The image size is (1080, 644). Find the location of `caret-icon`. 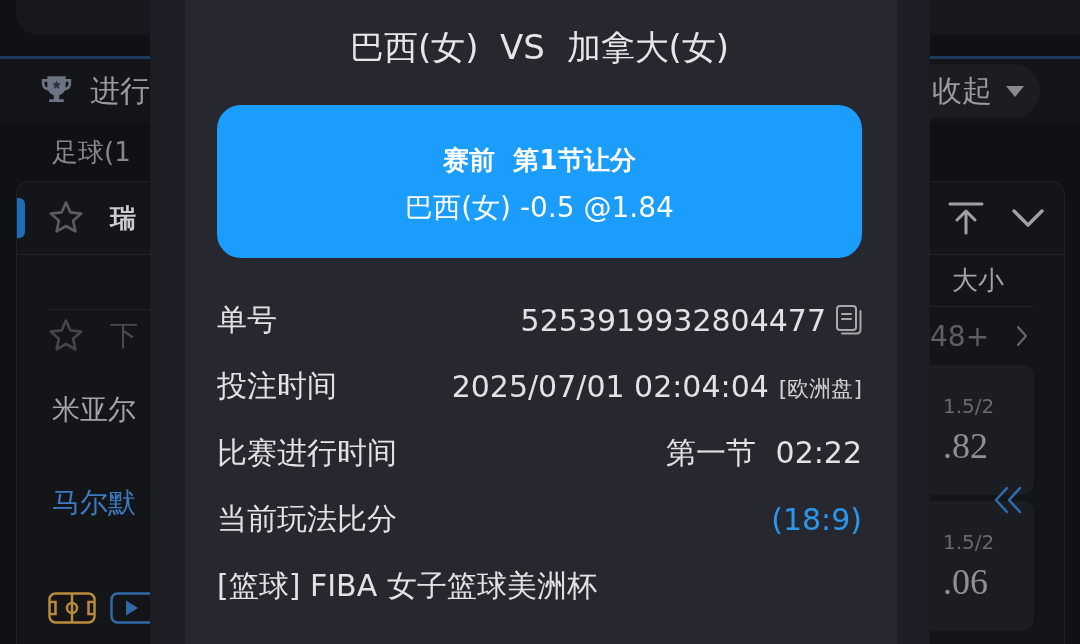

caret-icon is located at coordinates (1015, 91).